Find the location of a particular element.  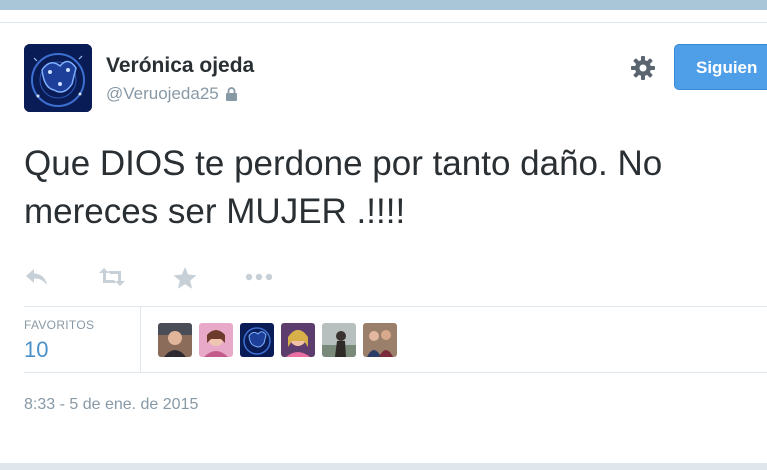

star-icon is located at coordinates (185, 278).